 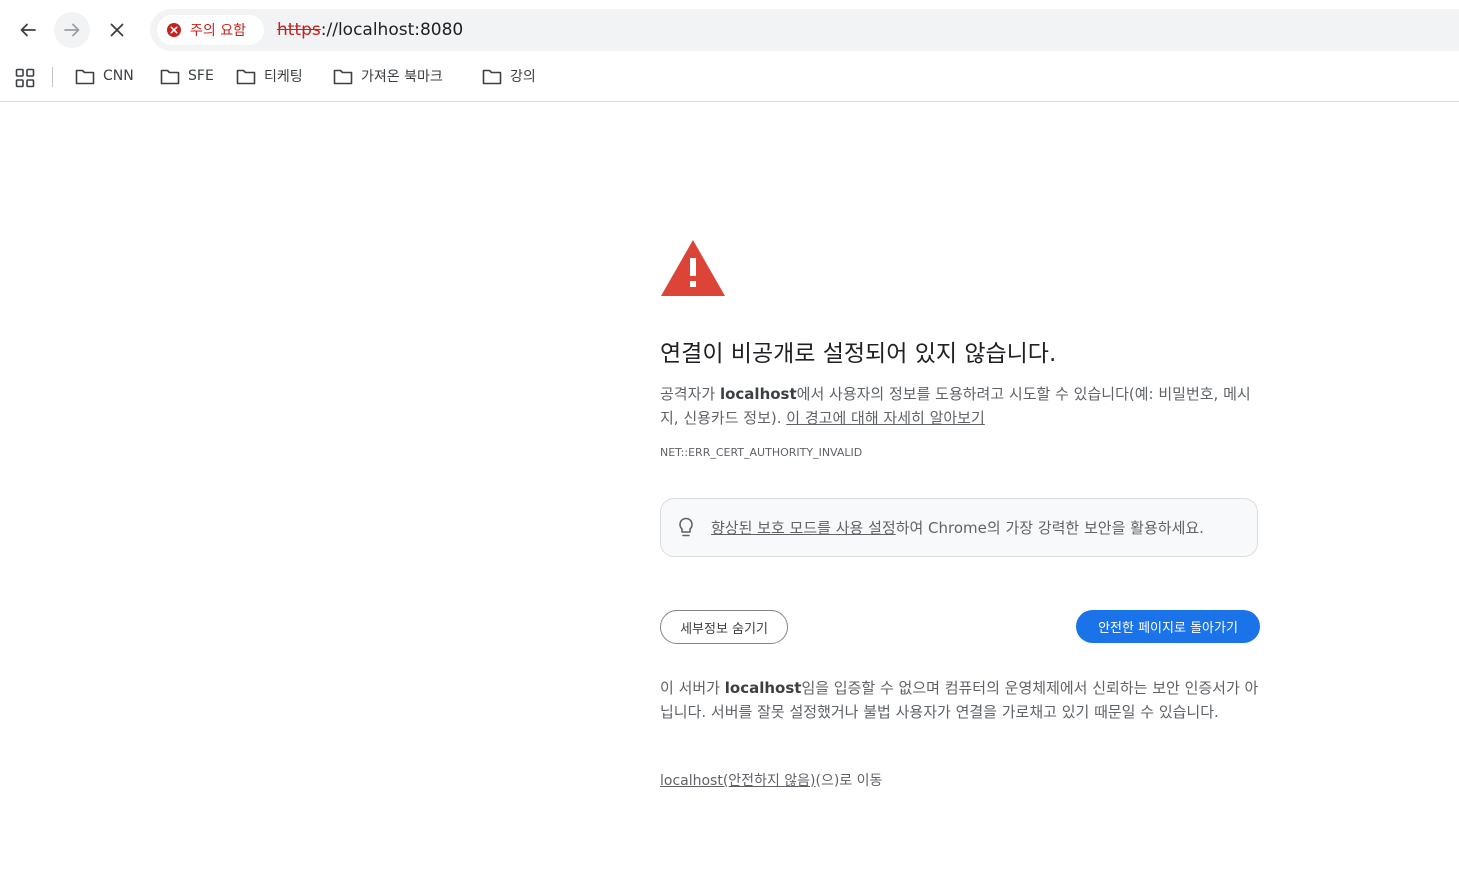 I want to click on proceed-row: localhost(안전하지 않음)(으)로 이동, so click(x=771, y=780).